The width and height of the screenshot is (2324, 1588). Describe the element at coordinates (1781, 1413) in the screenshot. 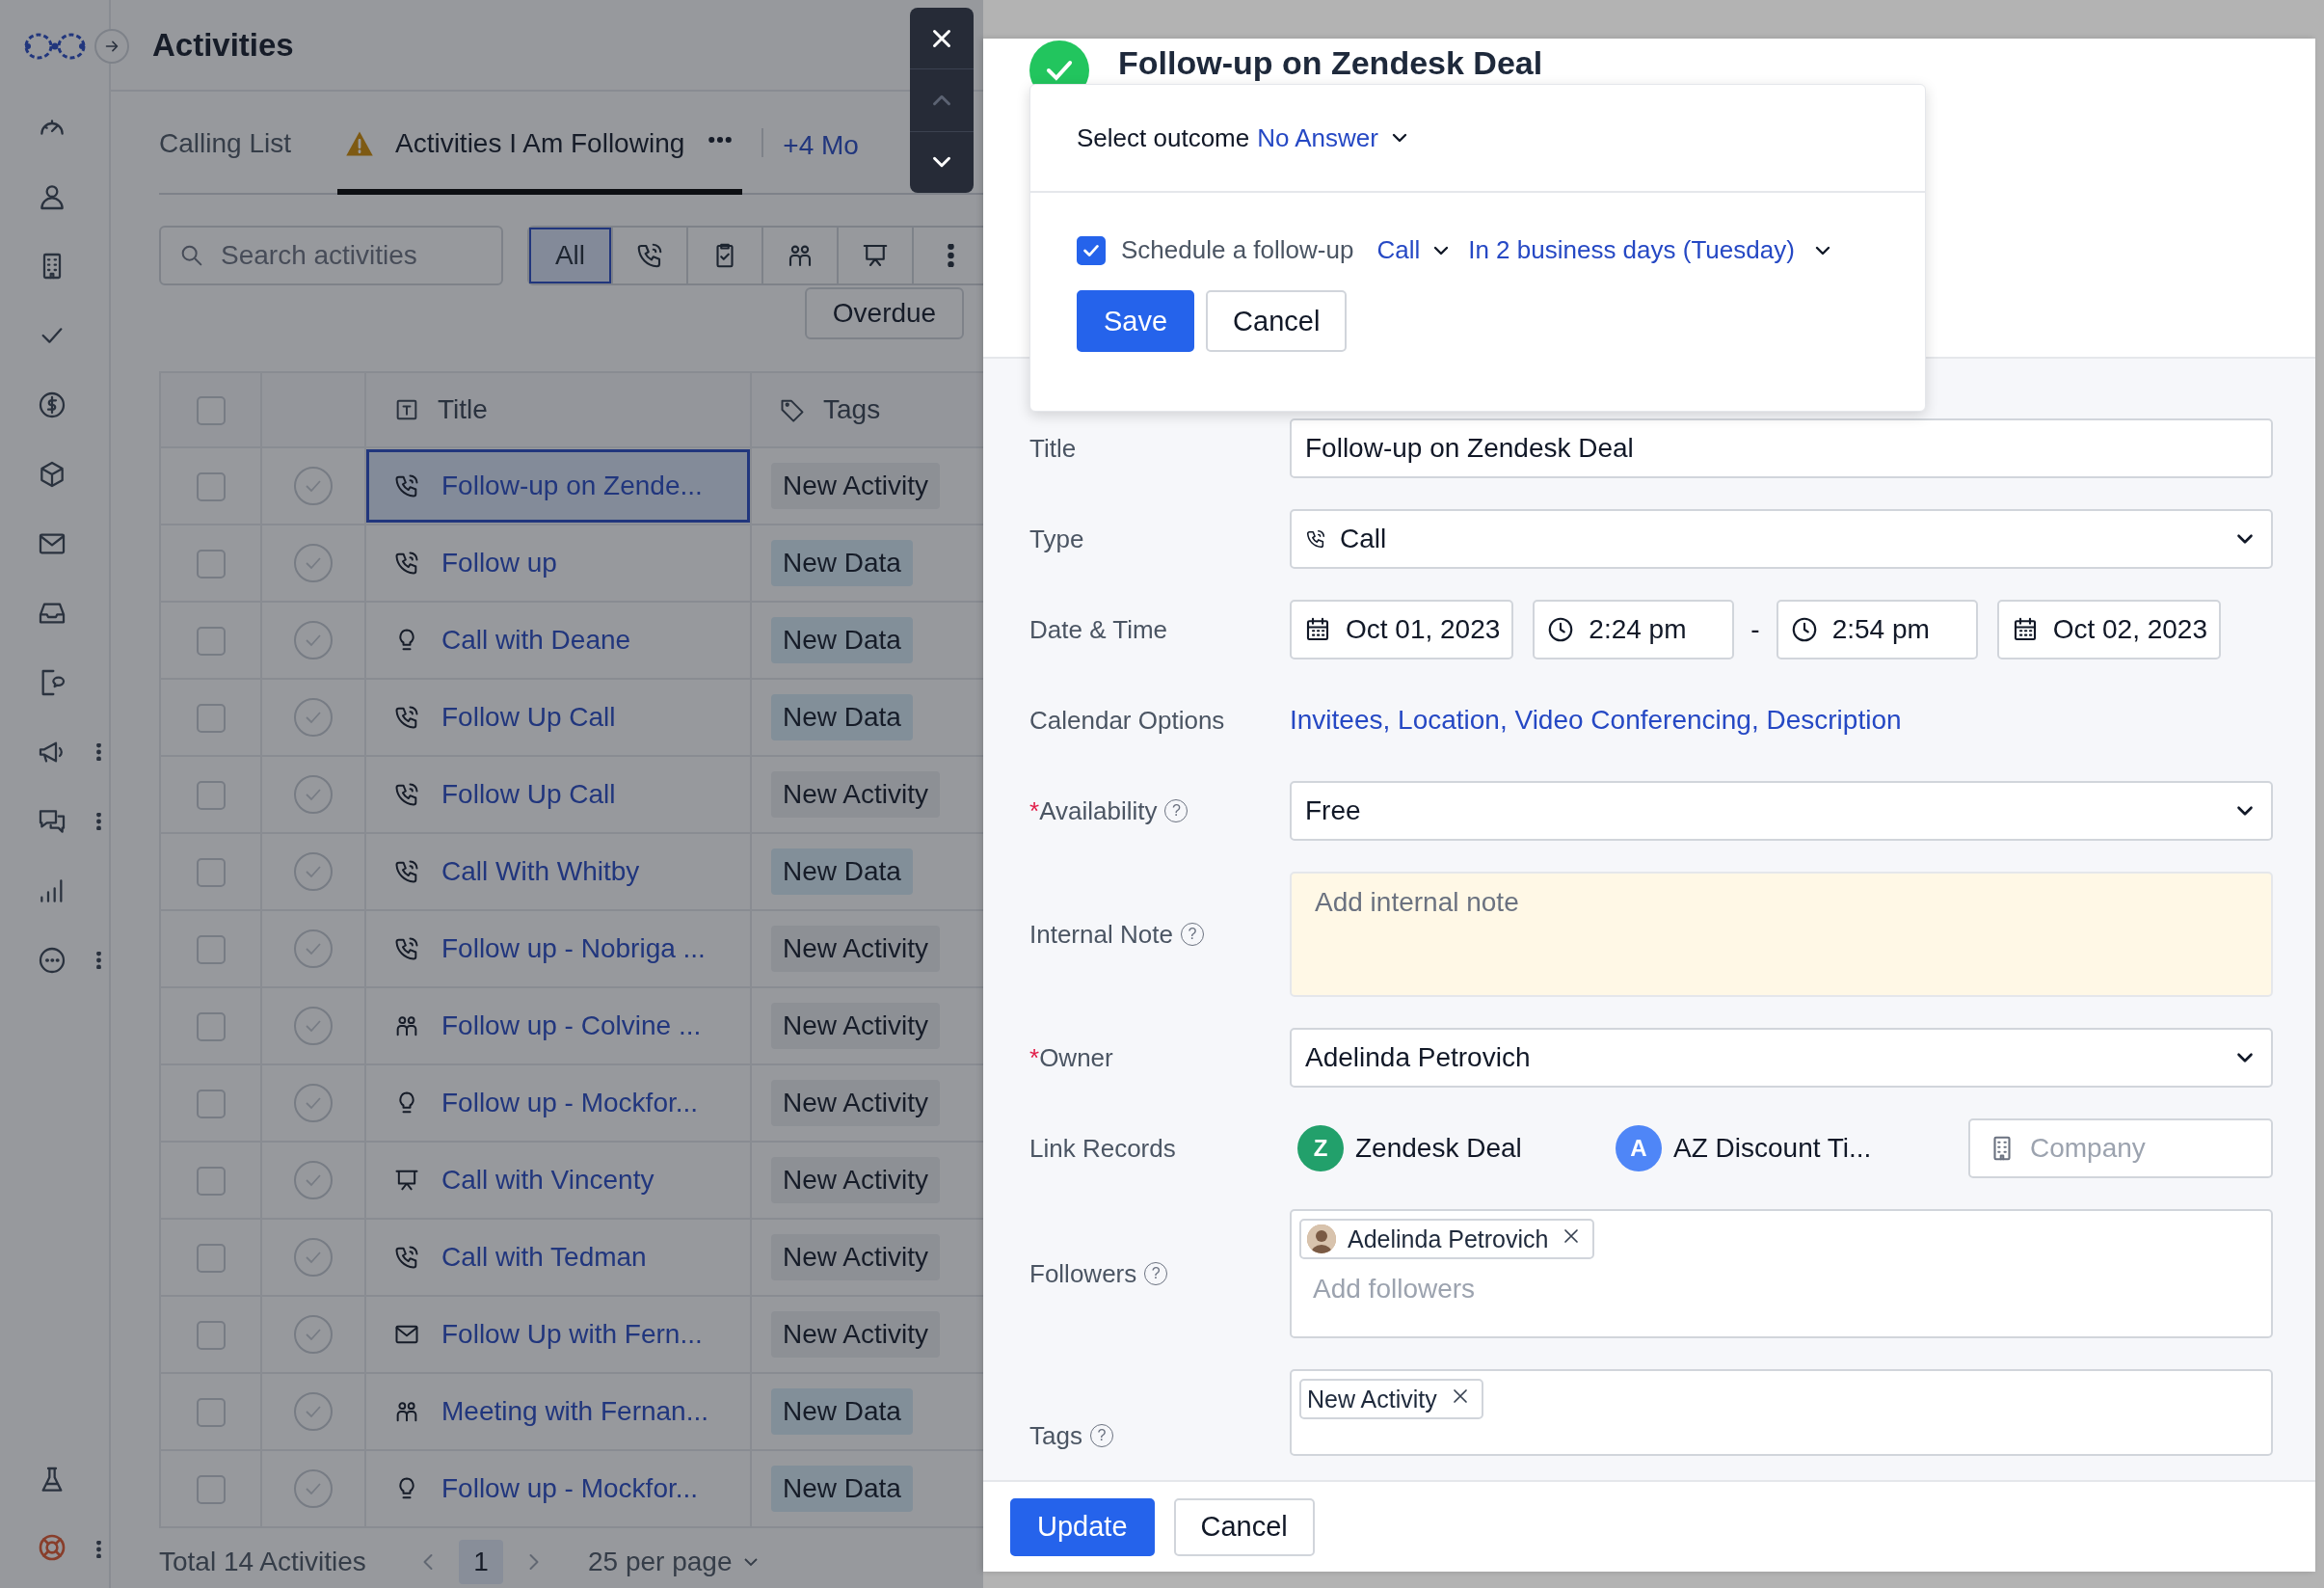

I see `tags-field: New Activity` at that location.